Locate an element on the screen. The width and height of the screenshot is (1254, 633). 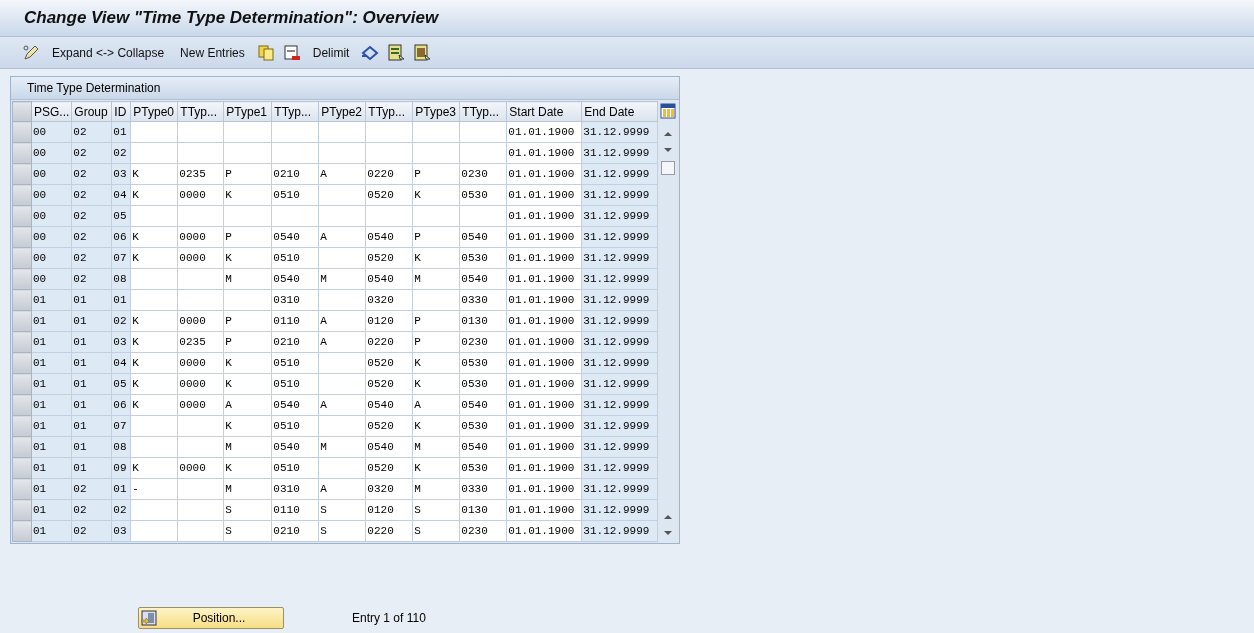
entry-counter: Entry 1 of 110 is located at coordinates (389, 618).